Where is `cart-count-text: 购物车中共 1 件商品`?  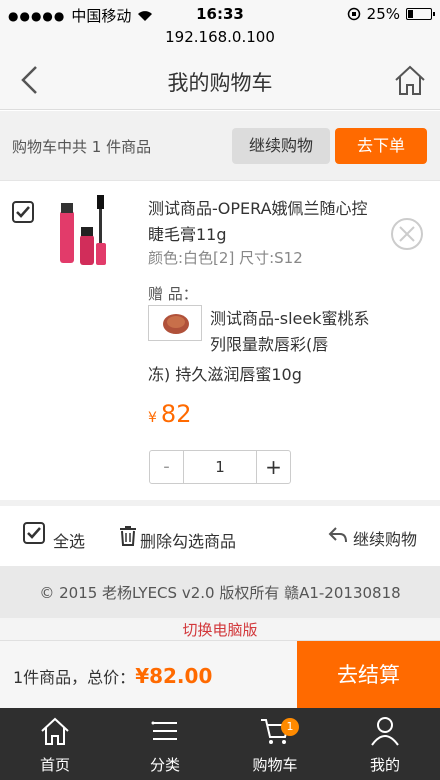
cart-count-text: 购物车中共 1 件商品 is located at coordinates (82, 147).